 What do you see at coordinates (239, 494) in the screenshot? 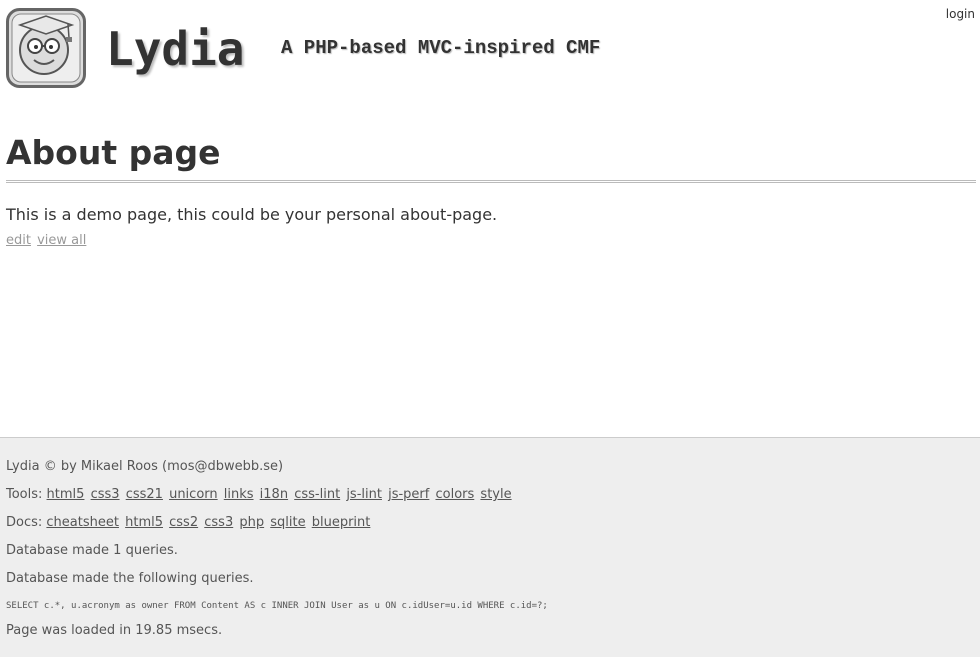
I see `tool-link-links: links` at bounding box center [239, 494].